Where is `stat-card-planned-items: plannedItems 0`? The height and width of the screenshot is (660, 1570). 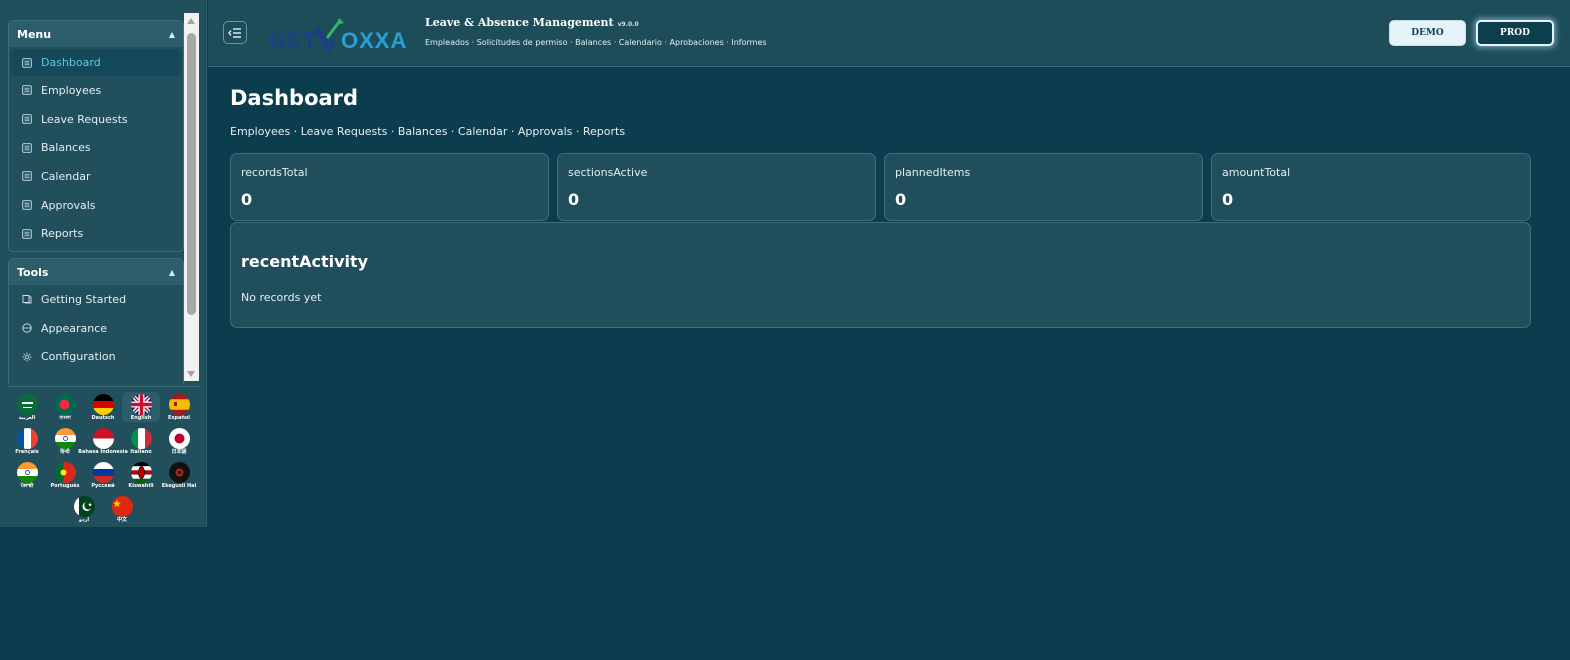
stat-card-planned-items: plannedItems 0 is located at coordinates (1043, 187).